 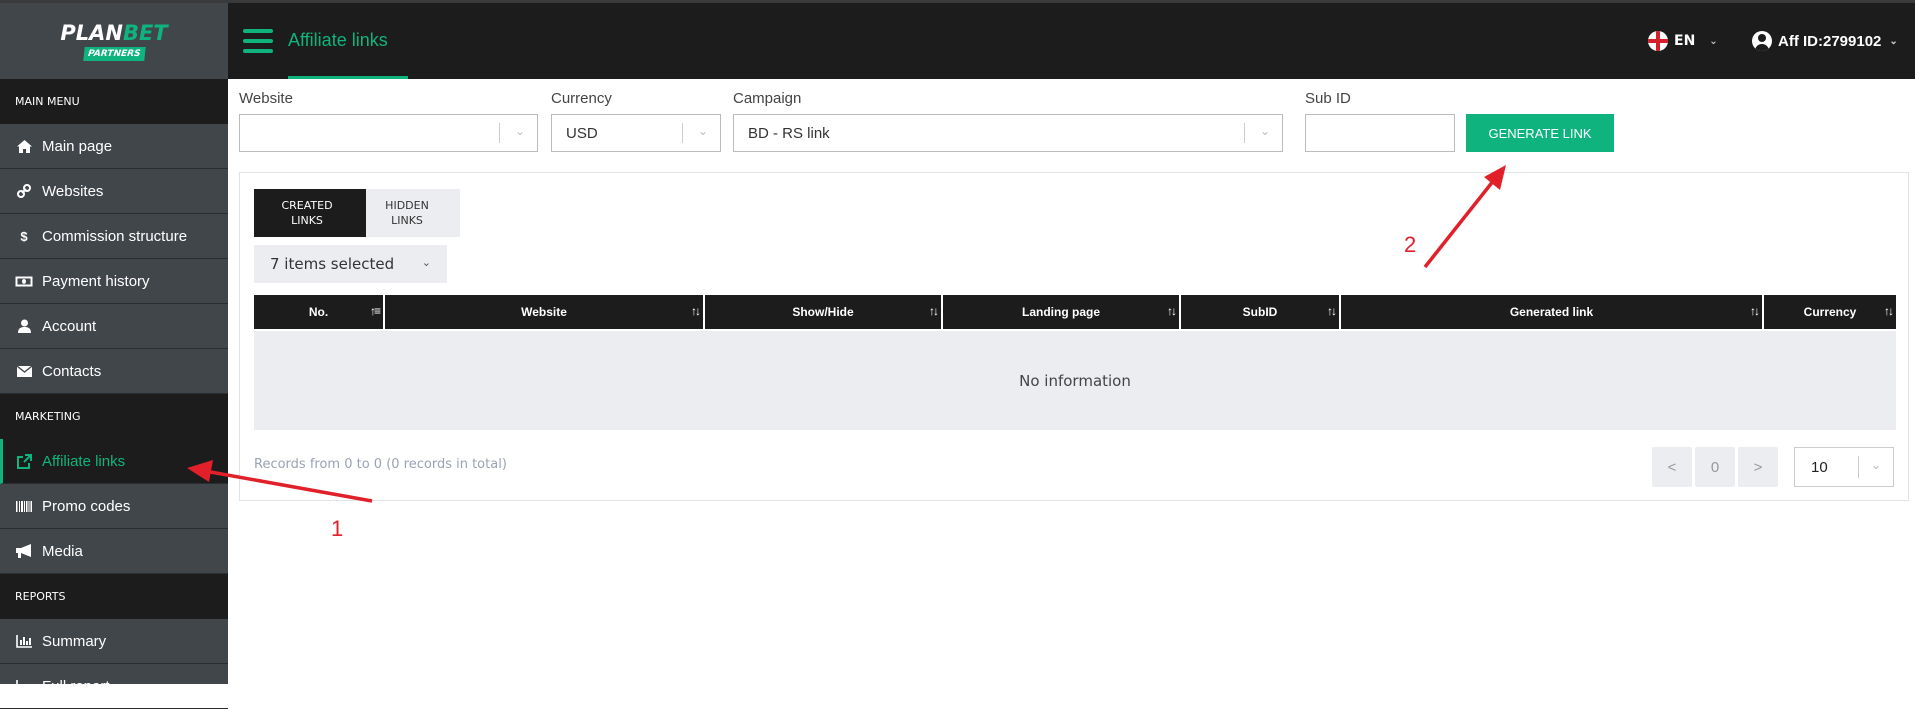 What do you see at coordinates (145, 32) in the screenshot?
I see `logo-bet: BET` at bounding box center [145, 32].